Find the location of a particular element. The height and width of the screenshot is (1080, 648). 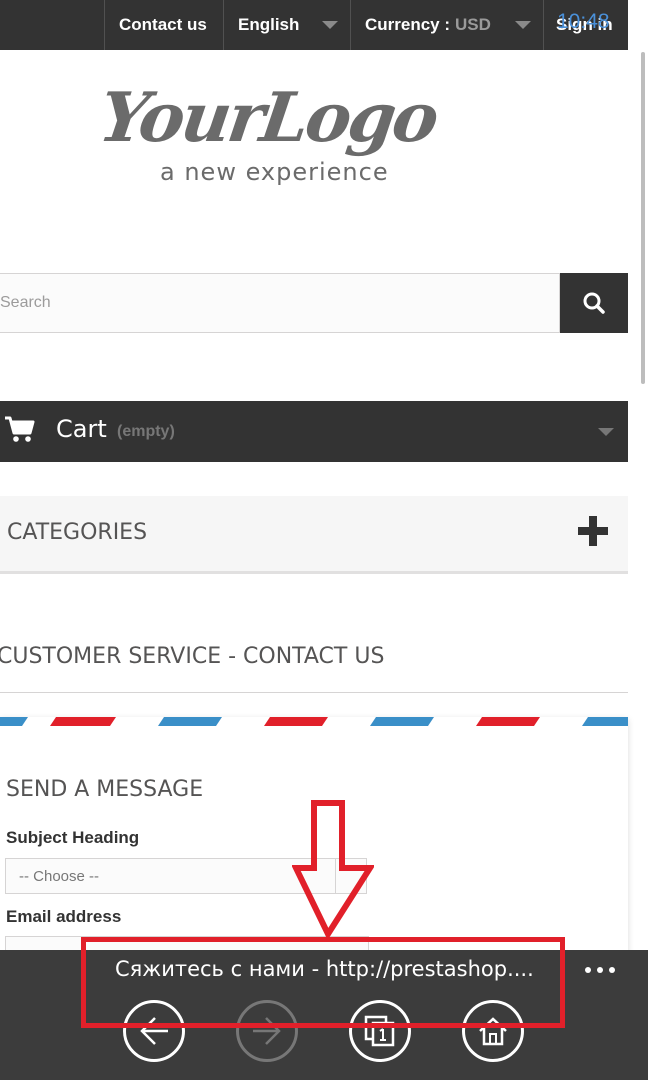

more-dots-icon is located at coordinates (588, 970).